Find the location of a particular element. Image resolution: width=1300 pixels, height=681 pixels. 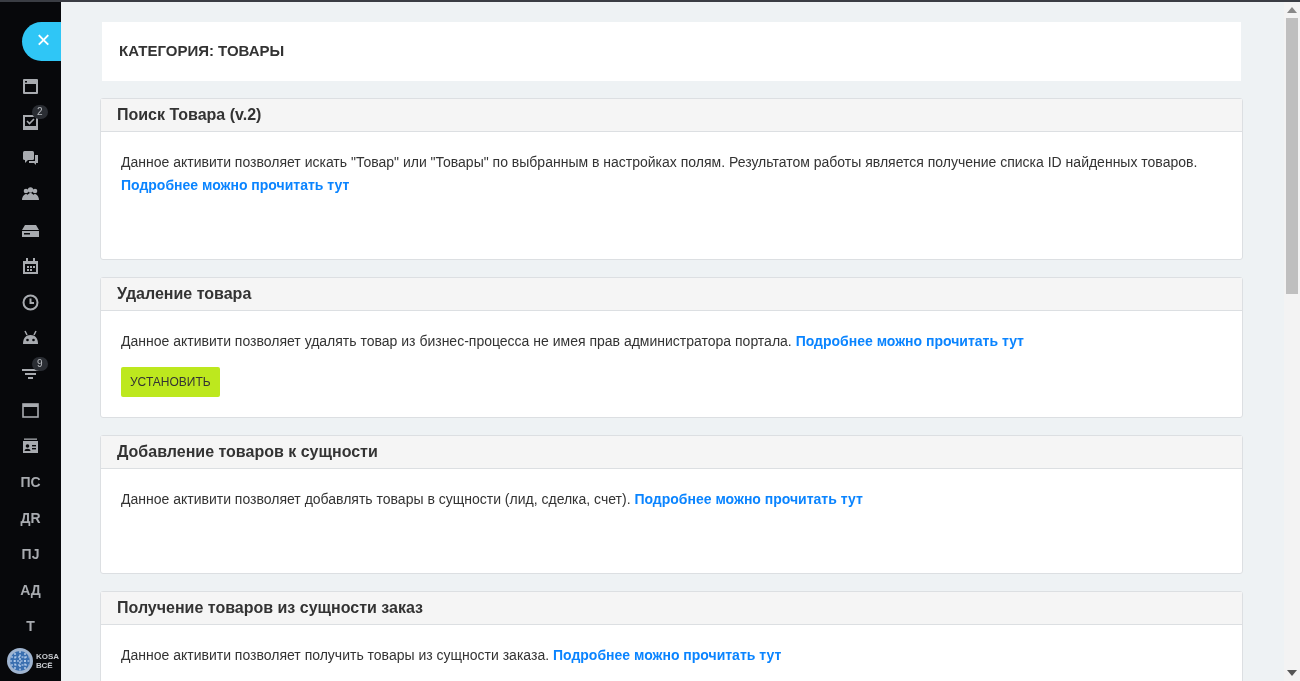

logo-text: KOSA is located at coordinates (48, 656).